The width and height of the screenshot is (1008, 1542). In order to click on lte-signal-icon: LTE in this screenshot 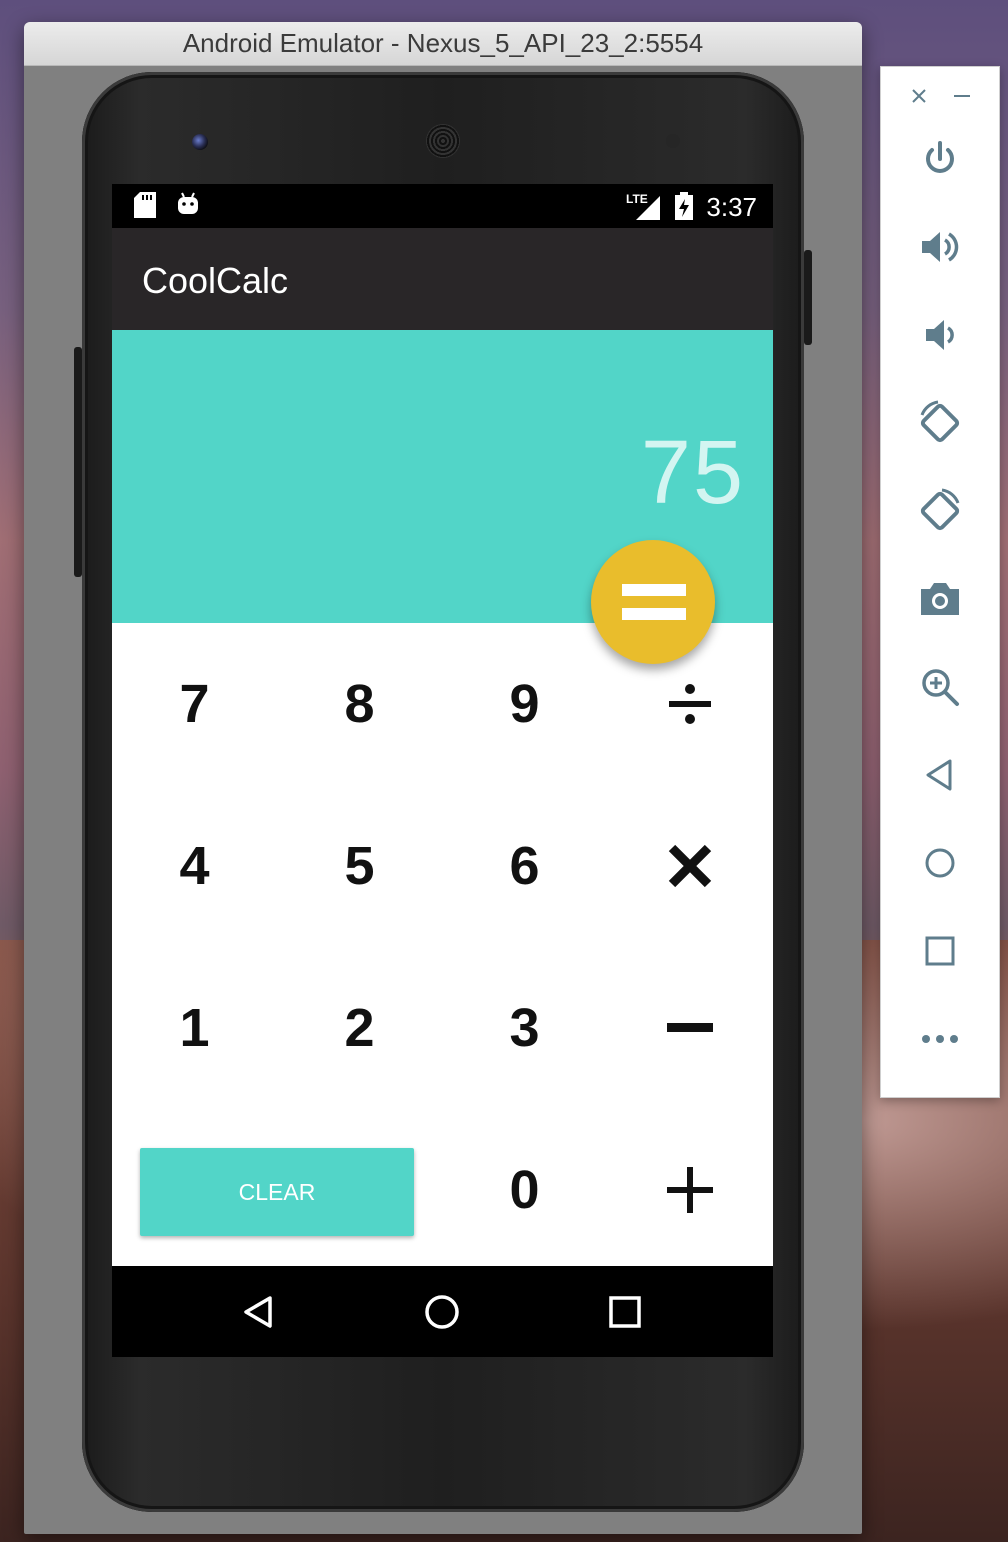, I will do `click(644, 208)`.